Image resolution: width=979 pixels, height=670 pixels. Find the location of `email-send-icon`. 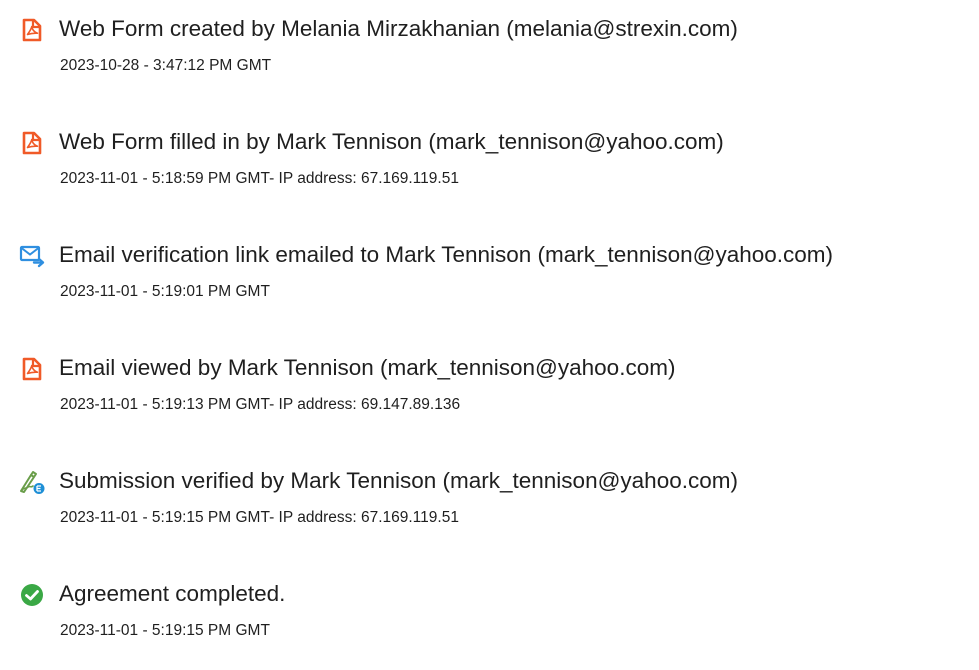

email-send-icon is located at coordinates (32, 256).